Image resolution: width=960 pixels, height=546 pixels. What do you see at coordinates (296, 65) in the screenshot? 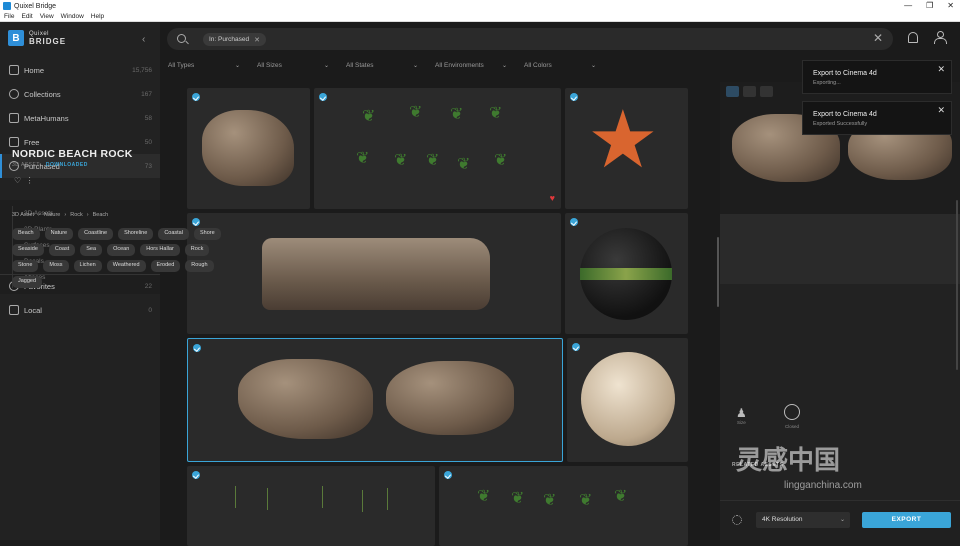
I see `filter-sizes: All Sizes ⌄` at bounding box center [296, 65].